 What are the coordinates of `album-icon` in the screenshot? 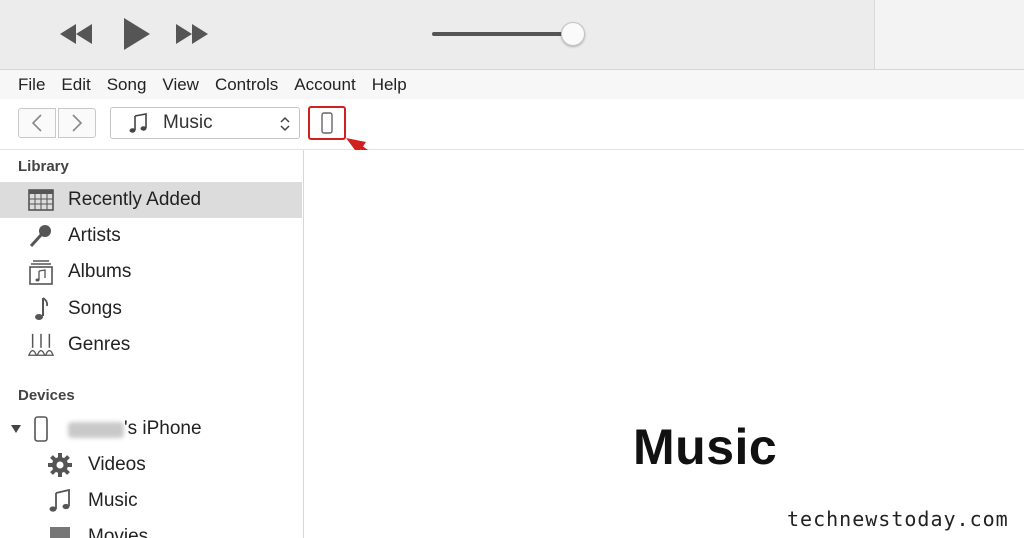 It's located at (41, 272).